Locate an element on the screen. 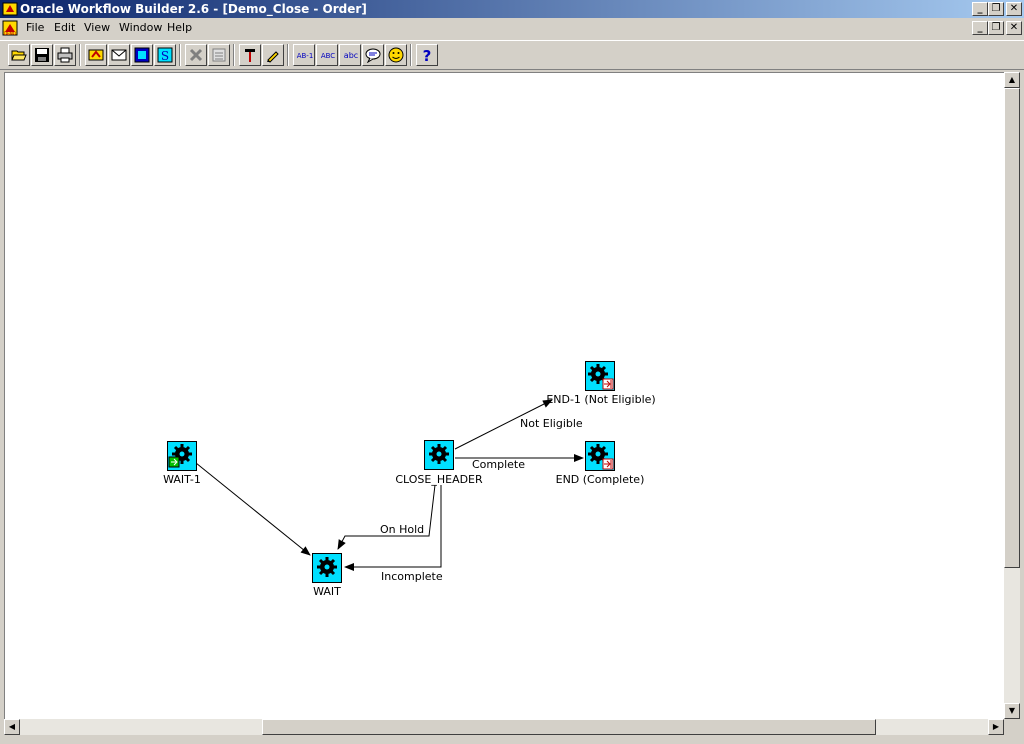 Image resolution: width=1024 pixels, height=744 pixels. node-close-header-label: CLOSE_HEADER is located at coordinates (439, 479).